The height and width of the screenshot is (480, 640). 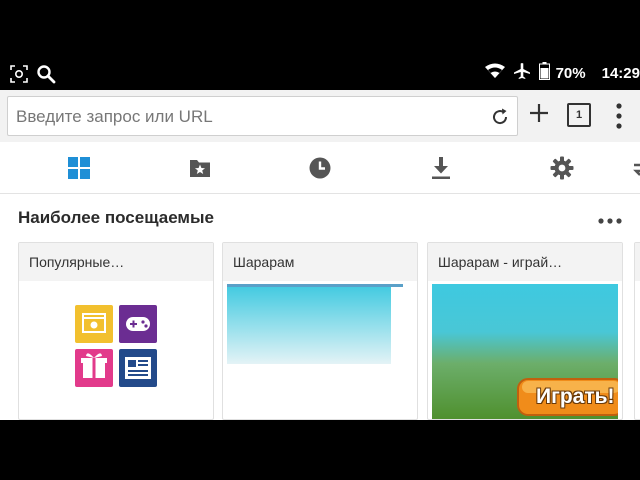 I want to click on bottom-black-bar, so click(x=320, y=450).